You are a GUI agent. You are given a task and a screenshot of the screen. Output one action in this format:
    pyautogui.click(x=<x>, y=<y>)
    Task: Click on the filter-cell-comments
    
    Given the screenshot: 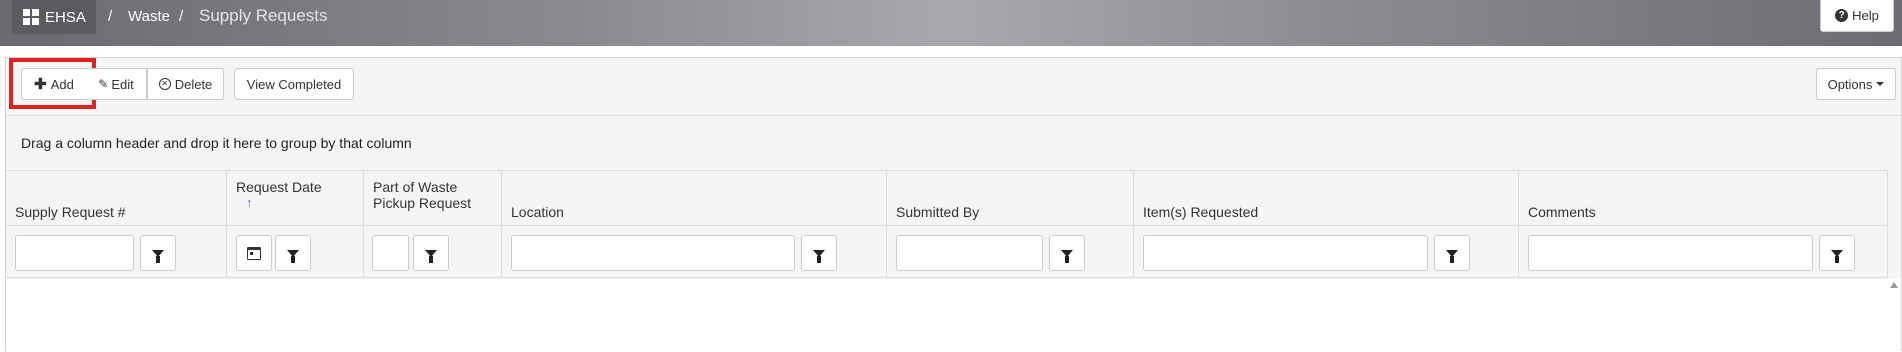 What is the action you would take?
    pyautogui.click(x=1704, y=252)
    